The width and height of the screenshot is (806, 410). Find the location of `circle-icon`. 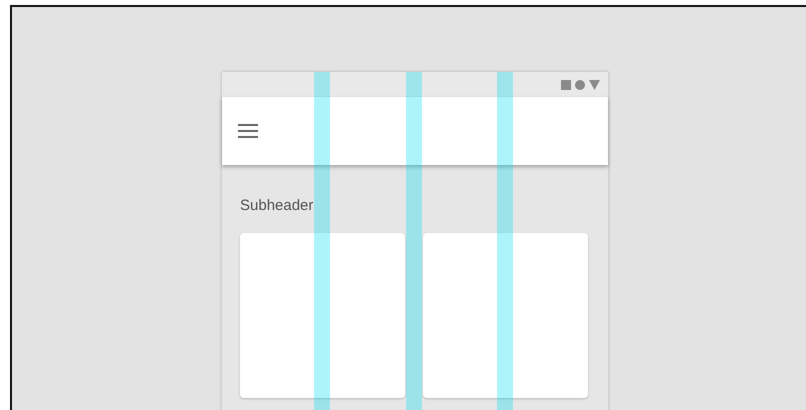

circle-icon is located at coordinates (580, 85).